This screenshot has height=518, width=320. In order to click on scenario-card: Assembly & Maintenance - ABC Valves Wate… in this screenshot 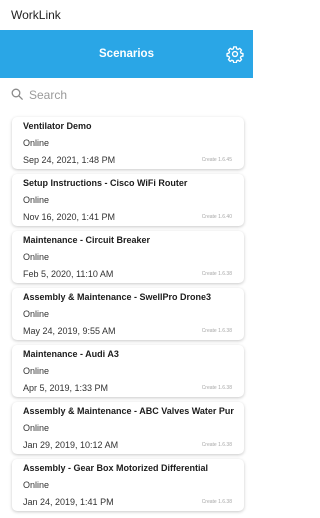, I will do `click(128, 428)`.